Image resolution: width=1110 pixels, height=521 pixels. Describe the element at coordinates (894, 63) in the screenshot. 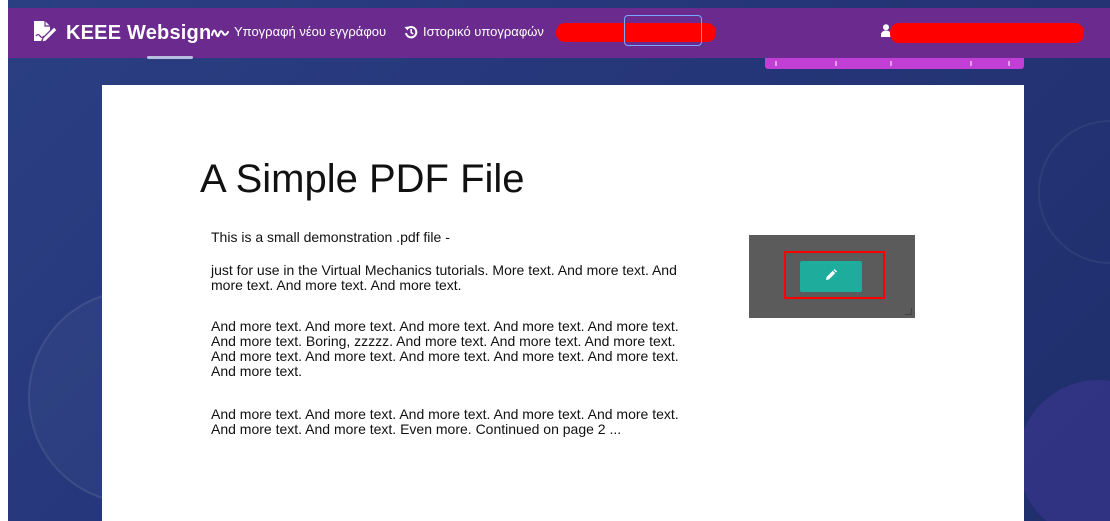

I see `toolbar-action-button` at that location.